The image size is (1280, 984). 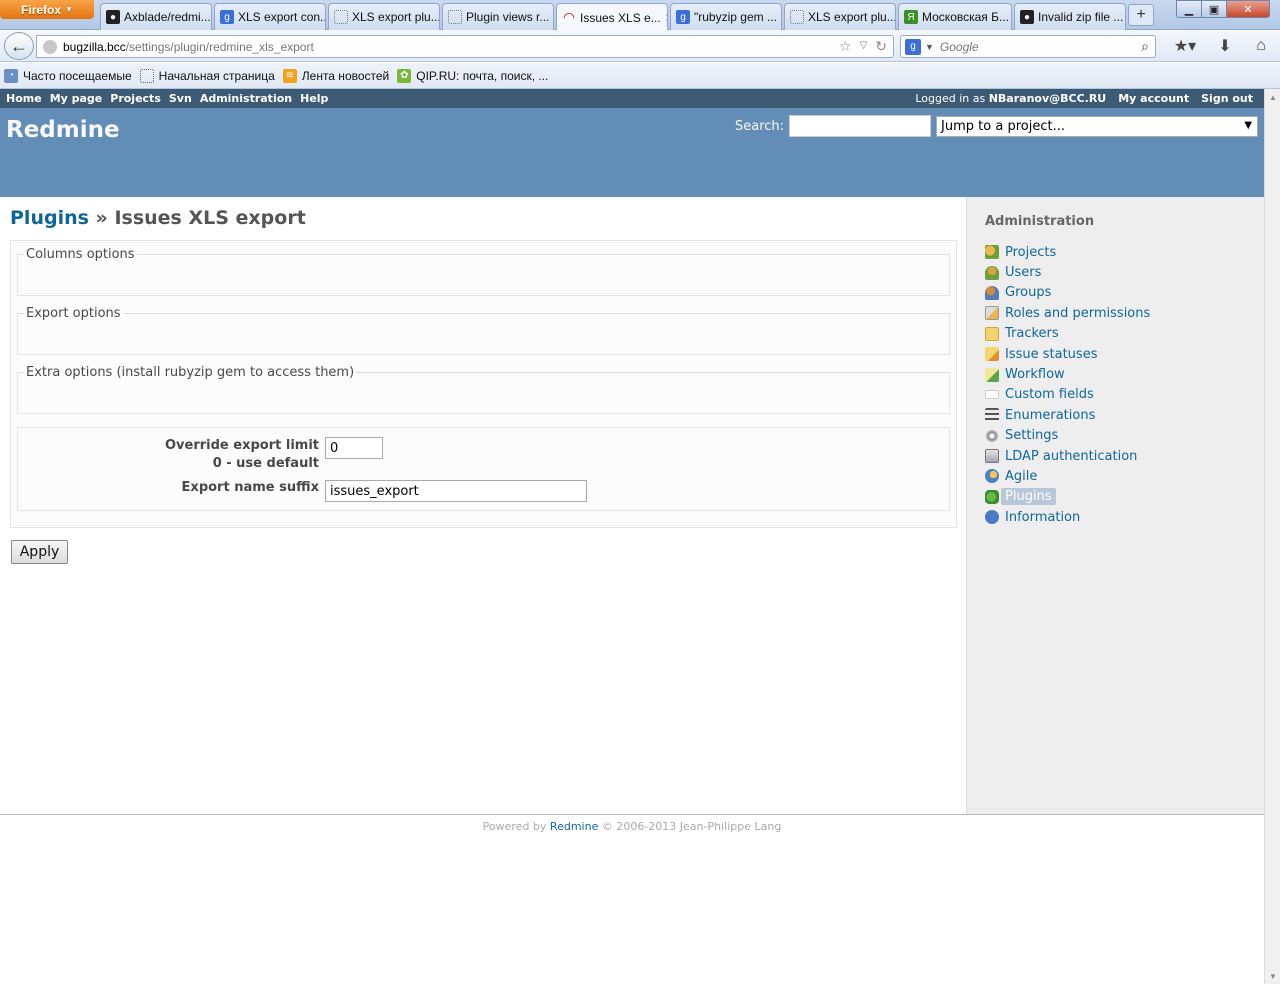 What do you see at coordinates (1028, 46) in the screenshot?
I see `browser-search-bar: g ▼ Google ⌕` at bounding box center [1028, 46].